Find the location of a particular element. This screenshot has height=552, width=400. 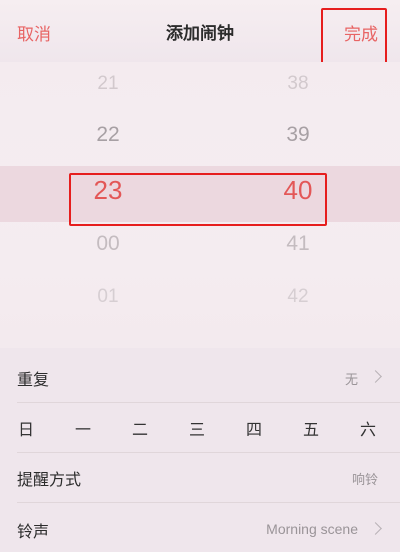

day-wednesday: 三 is located at coordinates (197, 428).